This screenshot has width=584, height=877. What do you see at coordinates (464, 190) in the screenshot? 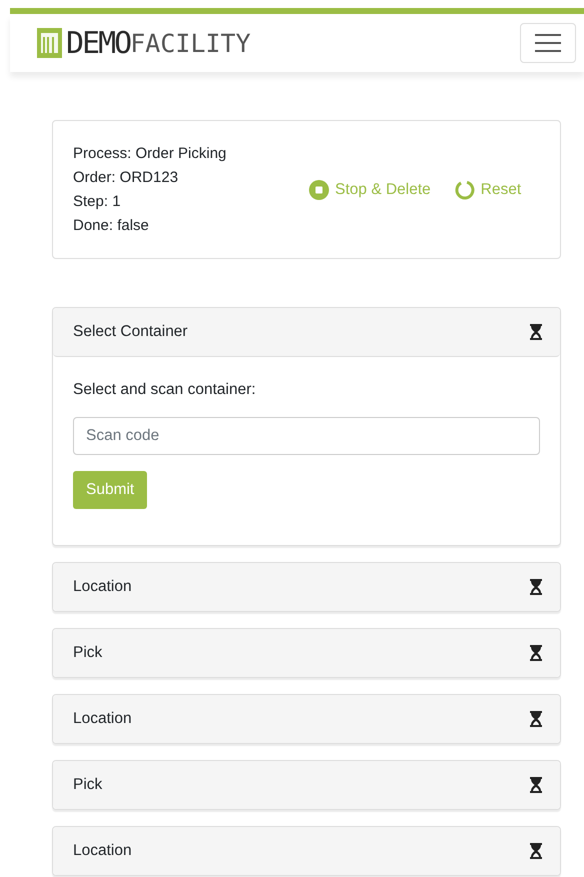
I see `circle-notch-icon` at bounding box center [464, 190].